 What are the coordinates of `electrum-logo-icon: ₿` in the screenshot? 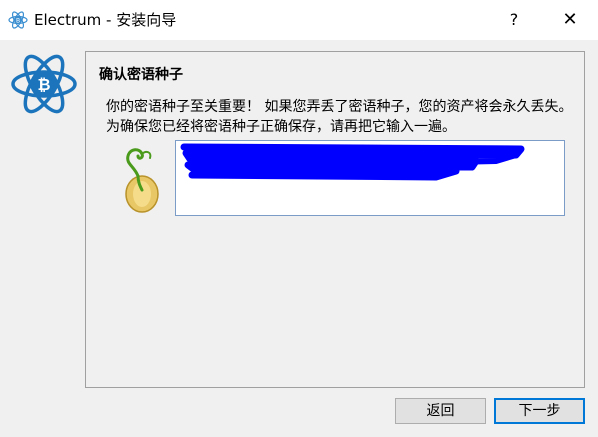 It's located at (44, 84).